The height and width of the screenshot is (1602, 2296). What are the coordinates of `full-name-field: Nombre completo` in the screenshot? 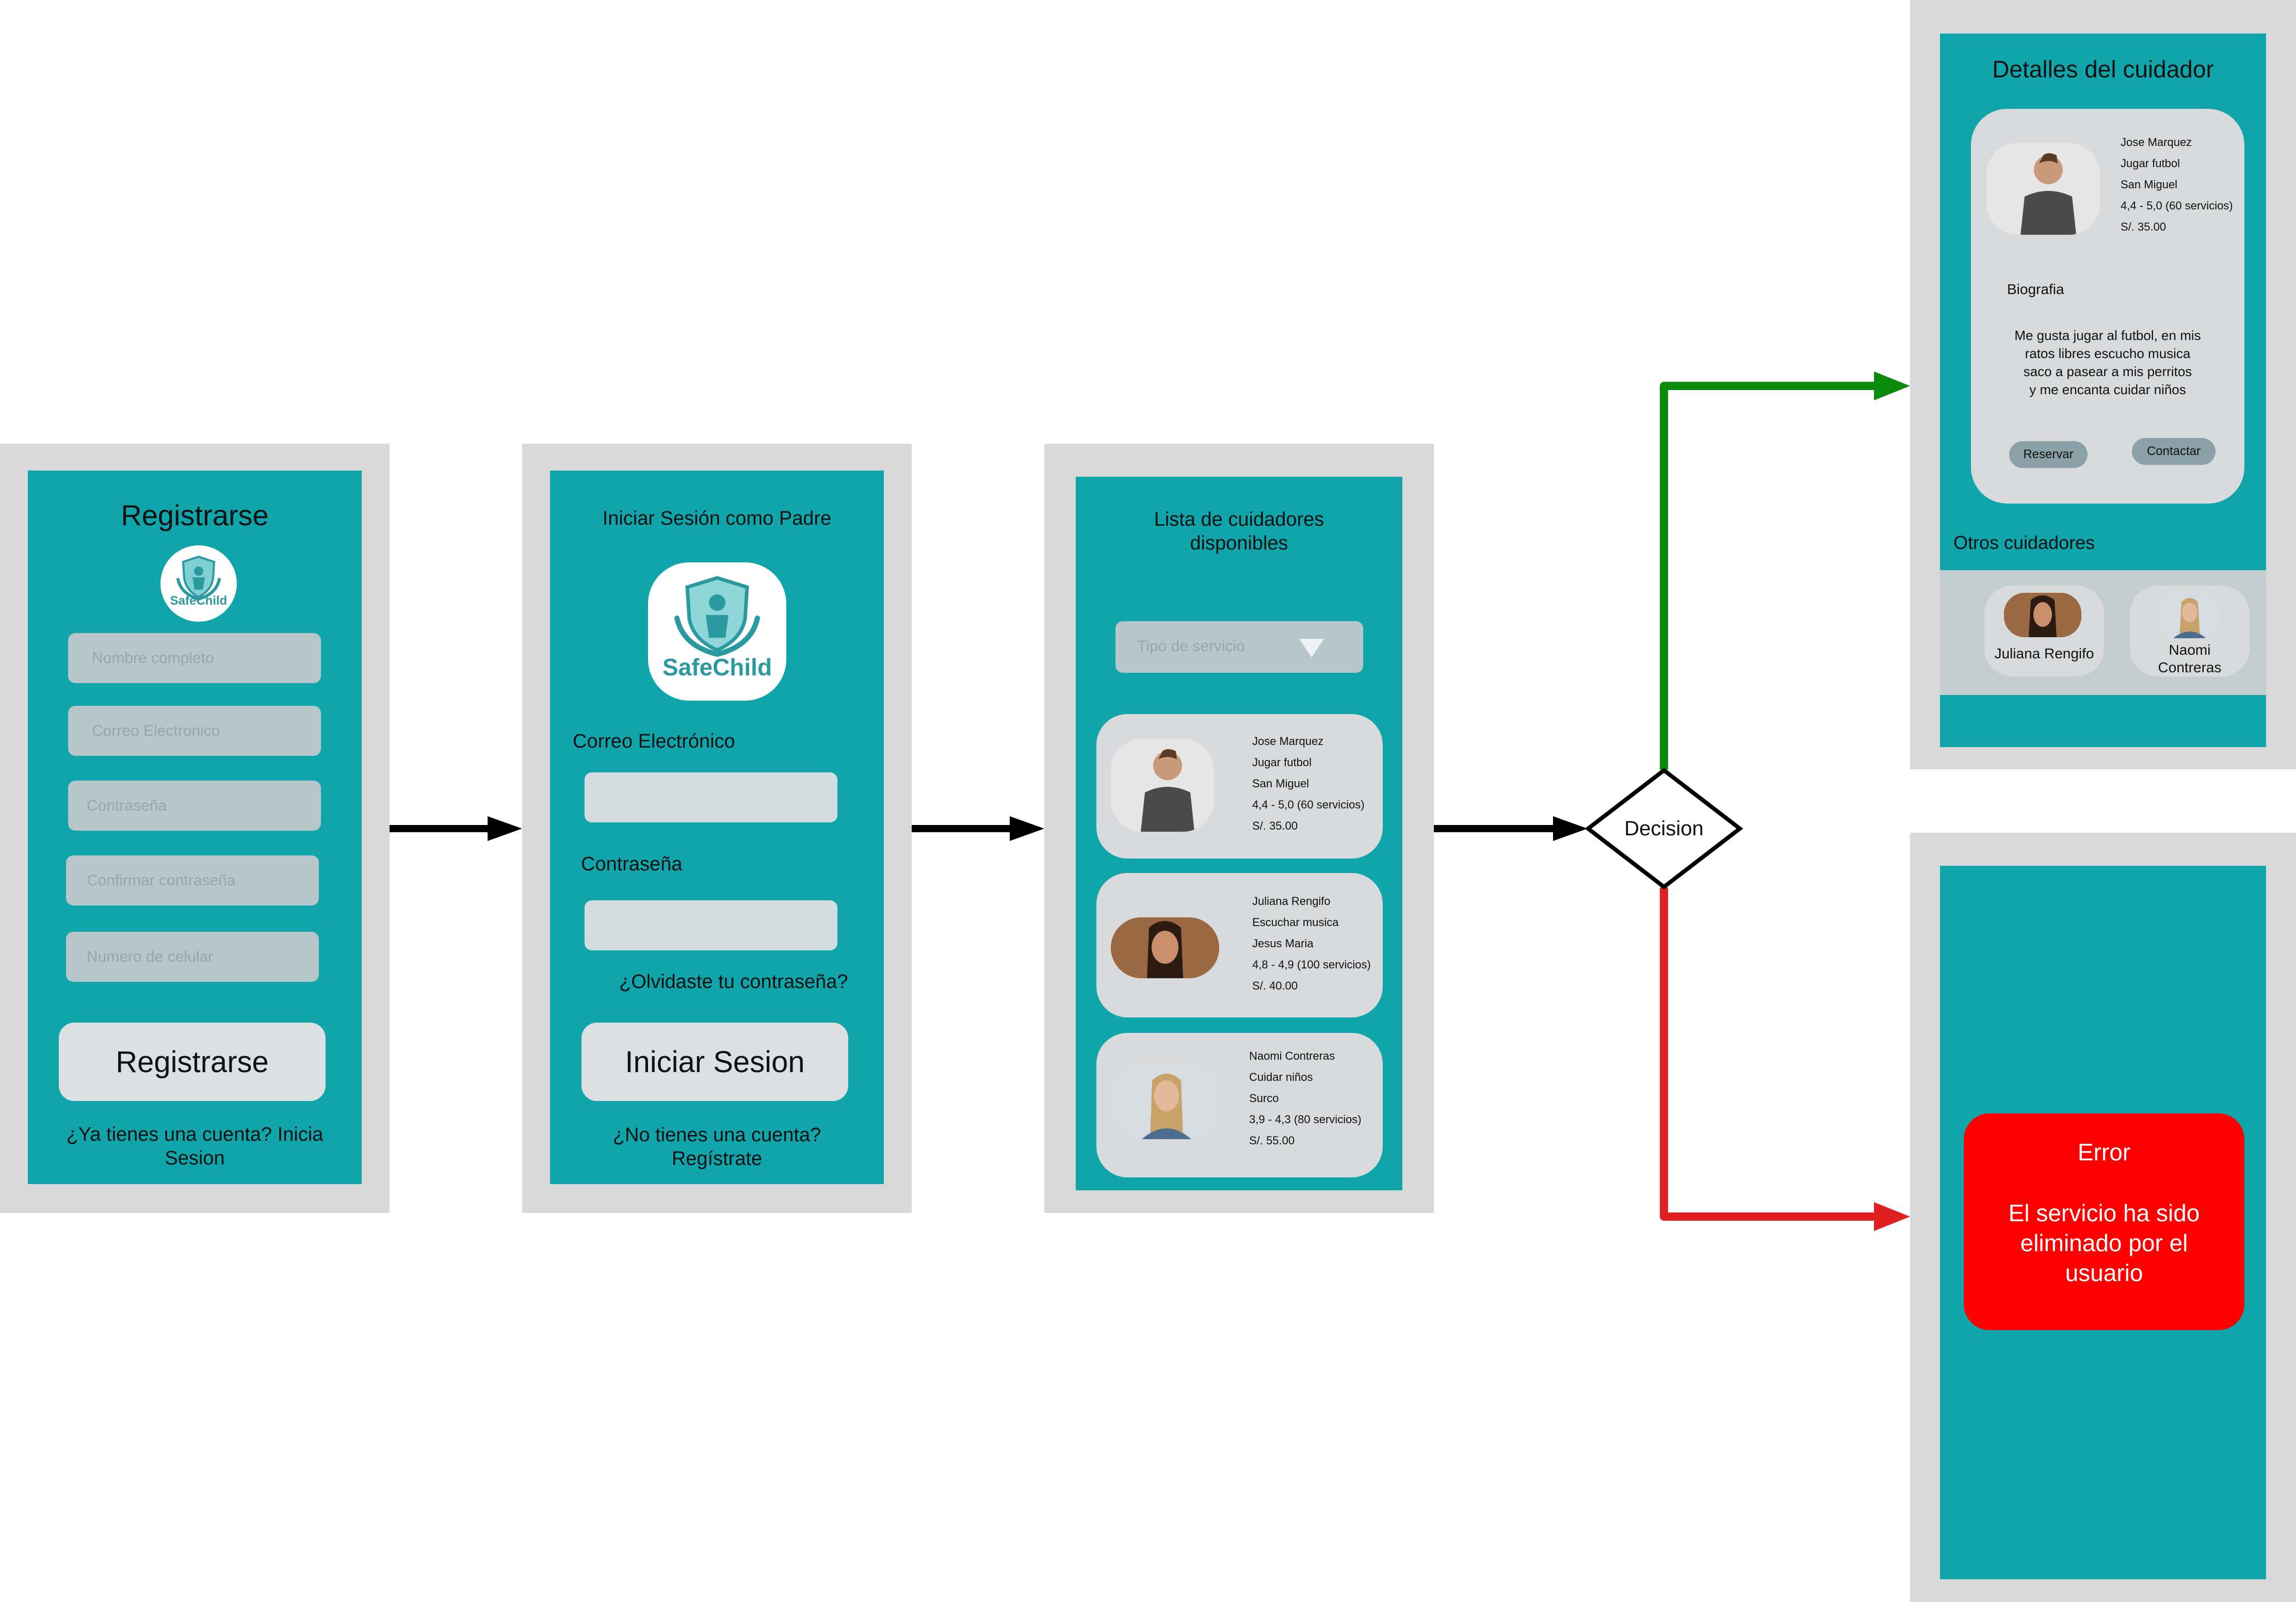 It's located at (195, 658).